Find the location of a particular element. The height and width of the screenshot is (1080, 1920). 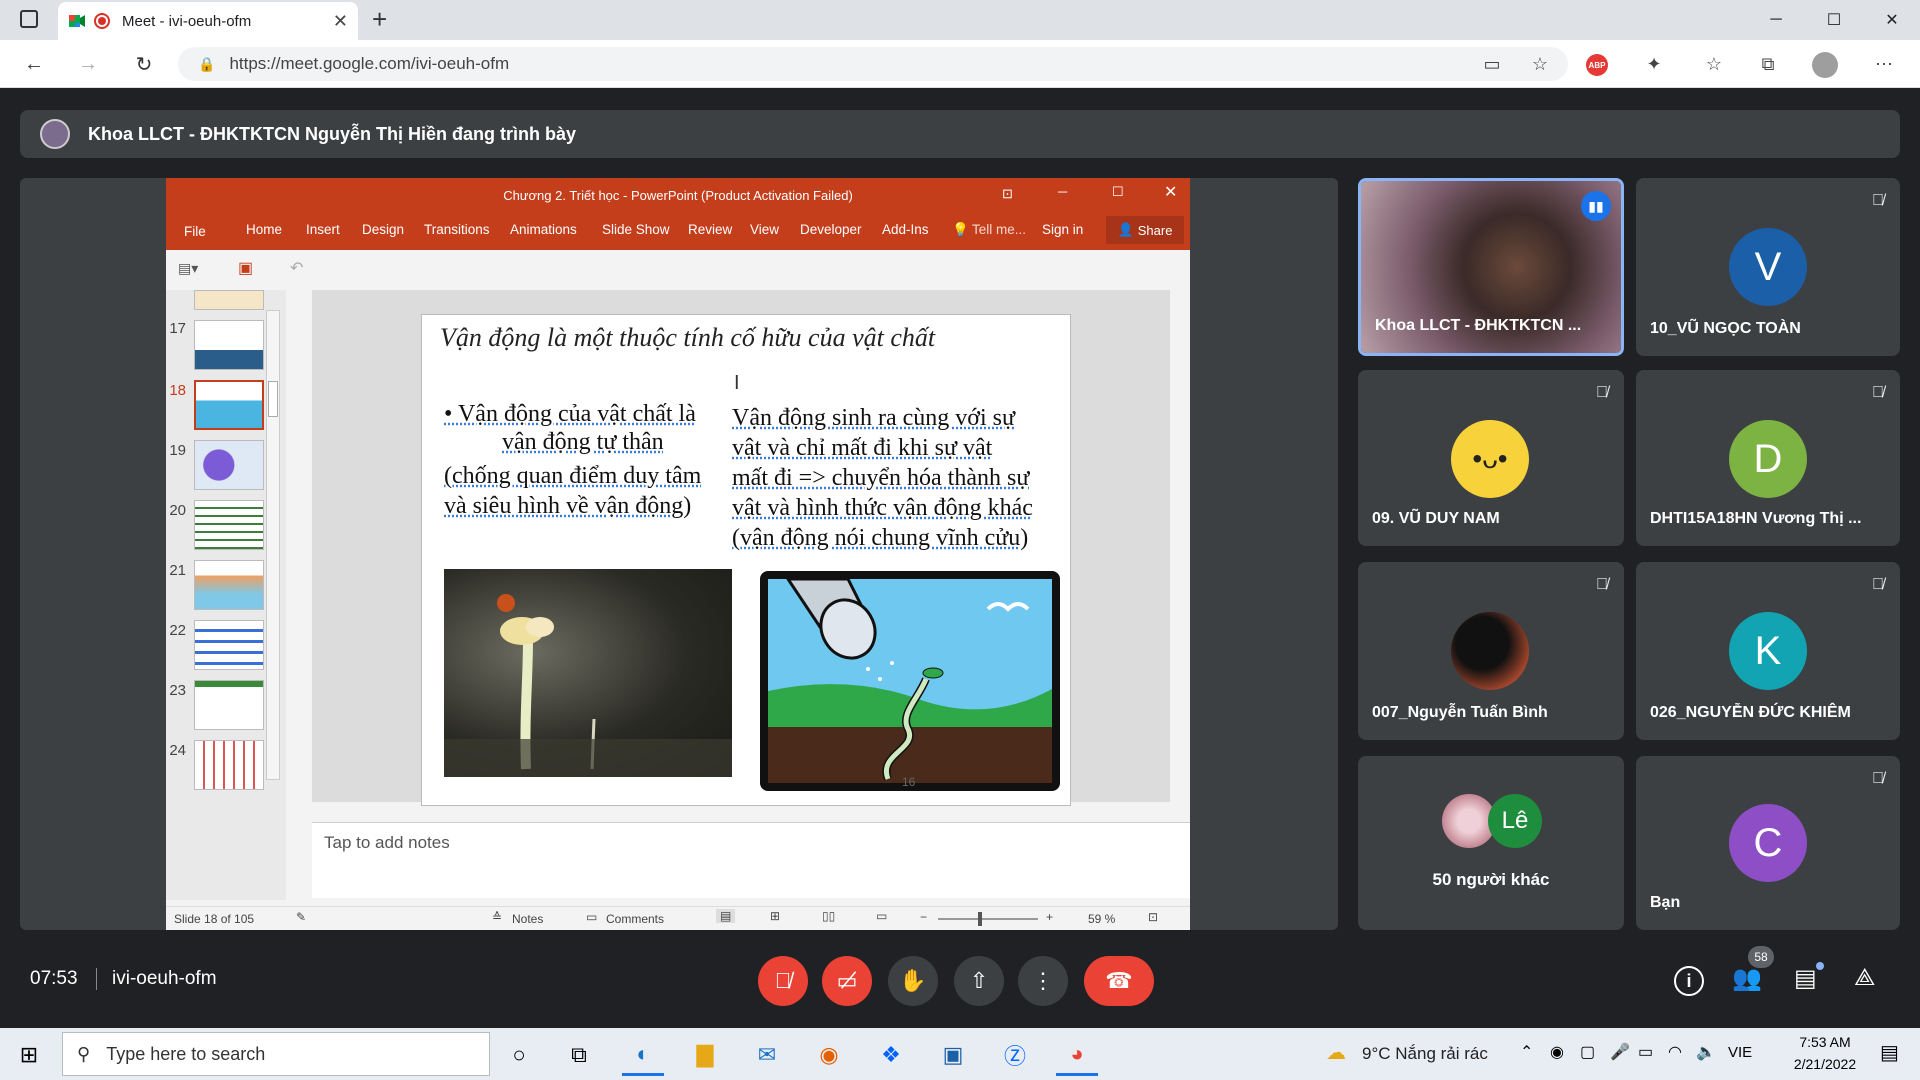

comments-label: Comments is located at coordinates (635, 919).